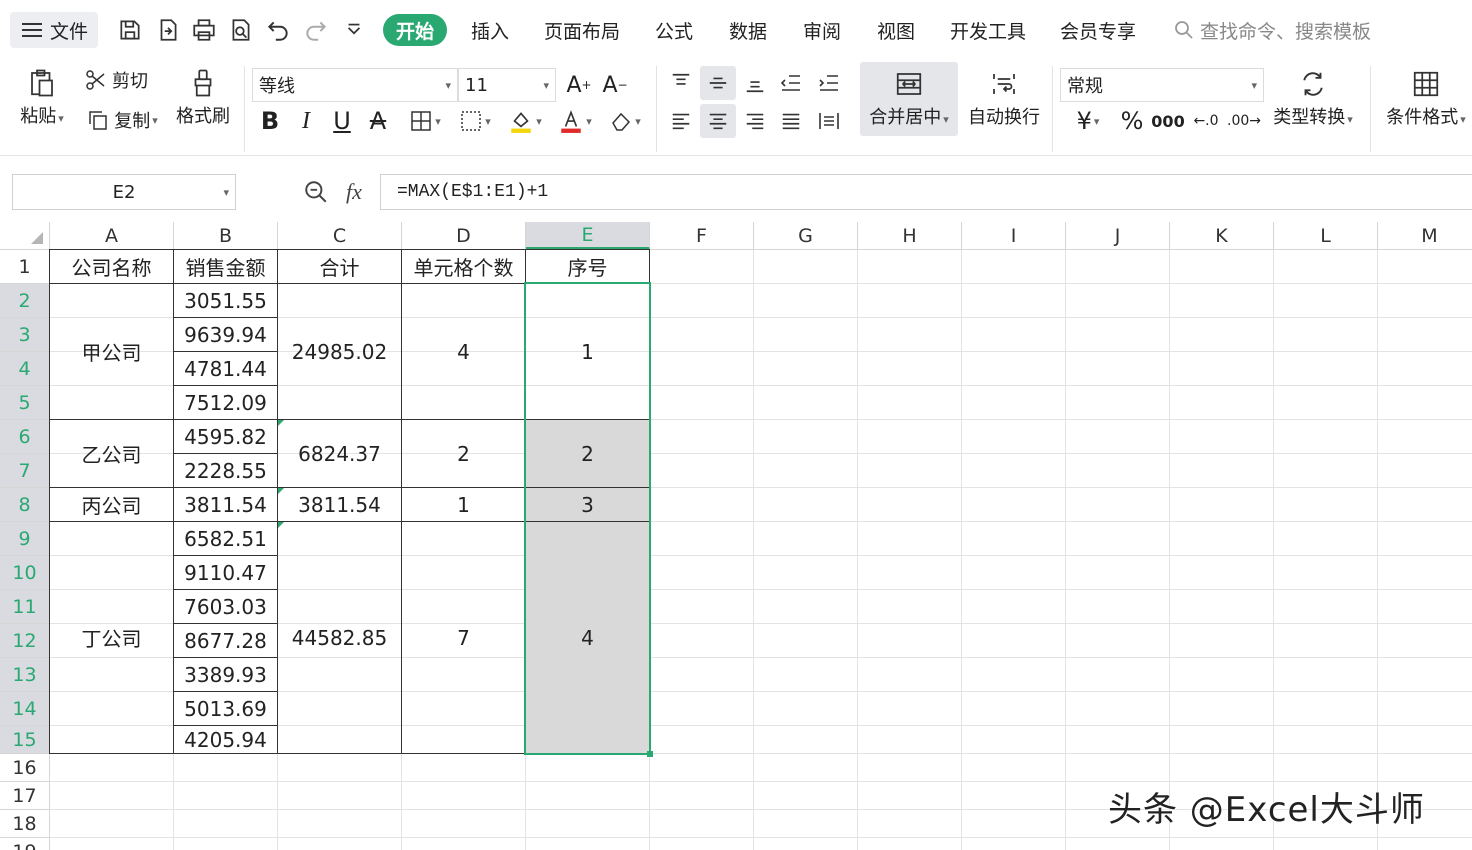 This screenshot has width=1472, height=850. What do you see at coordinates (748, 30) in the screenshot?
I see `tab-data: 数据` at bounding box center [748, 30].